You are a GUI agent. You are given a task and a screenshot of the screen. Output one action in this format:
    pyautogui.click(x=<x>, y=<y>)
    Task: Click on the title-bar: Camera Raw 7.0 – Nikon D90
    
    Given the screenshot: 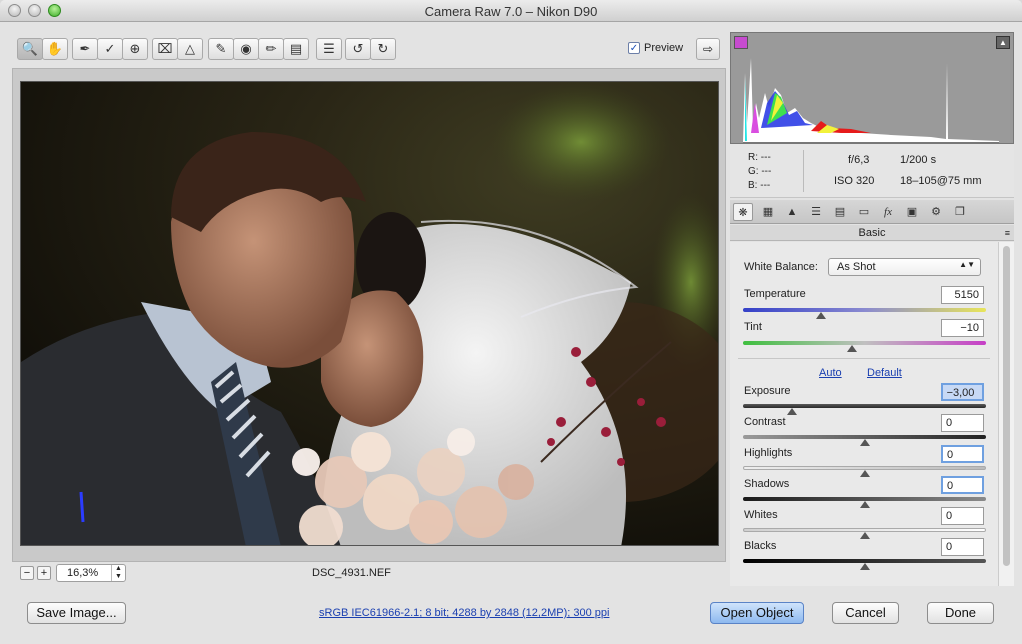 What is the action you would take?
    pyautogui.click(x=511, y=11)
    